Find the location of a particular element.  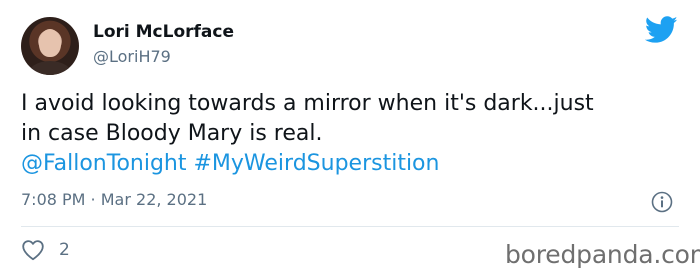

tweet-time: 7:08 PM is located at coordinates (53, 199).